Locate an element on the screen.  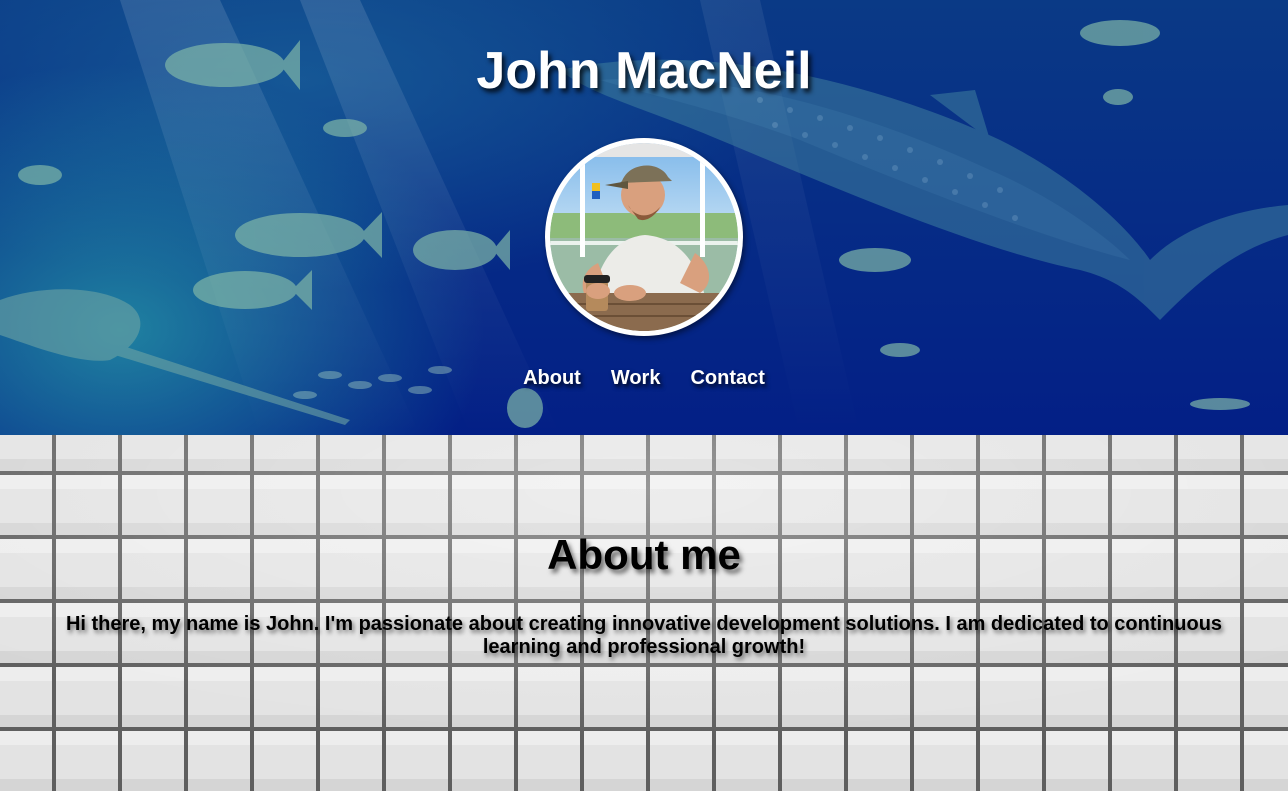
main-nav: About Work Contact is located at coordinates (644, 378).